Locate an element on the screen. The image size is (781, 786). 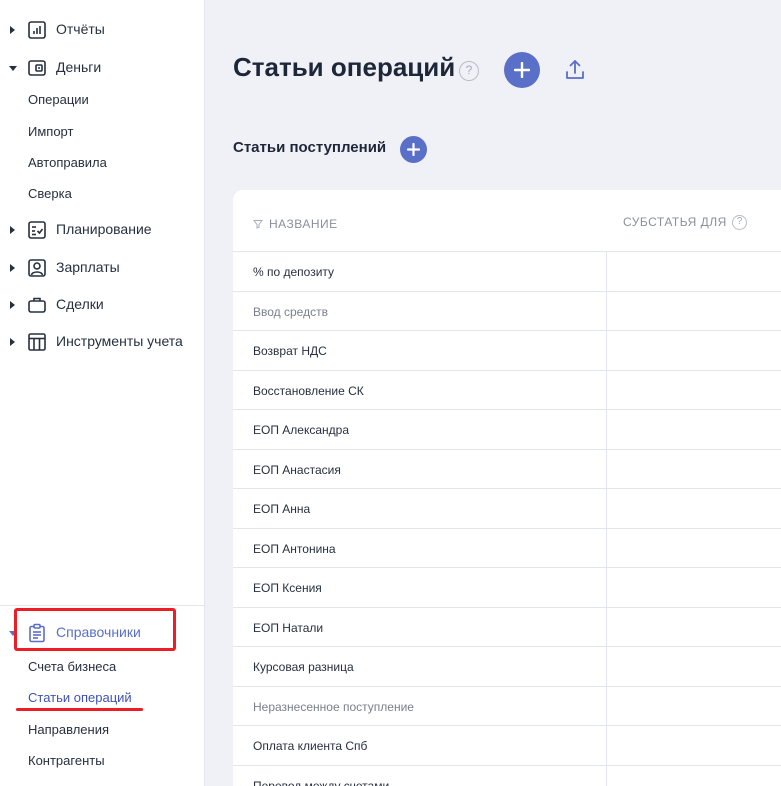
row-name: ЕОП Натали is located at coordinates (288, 627).